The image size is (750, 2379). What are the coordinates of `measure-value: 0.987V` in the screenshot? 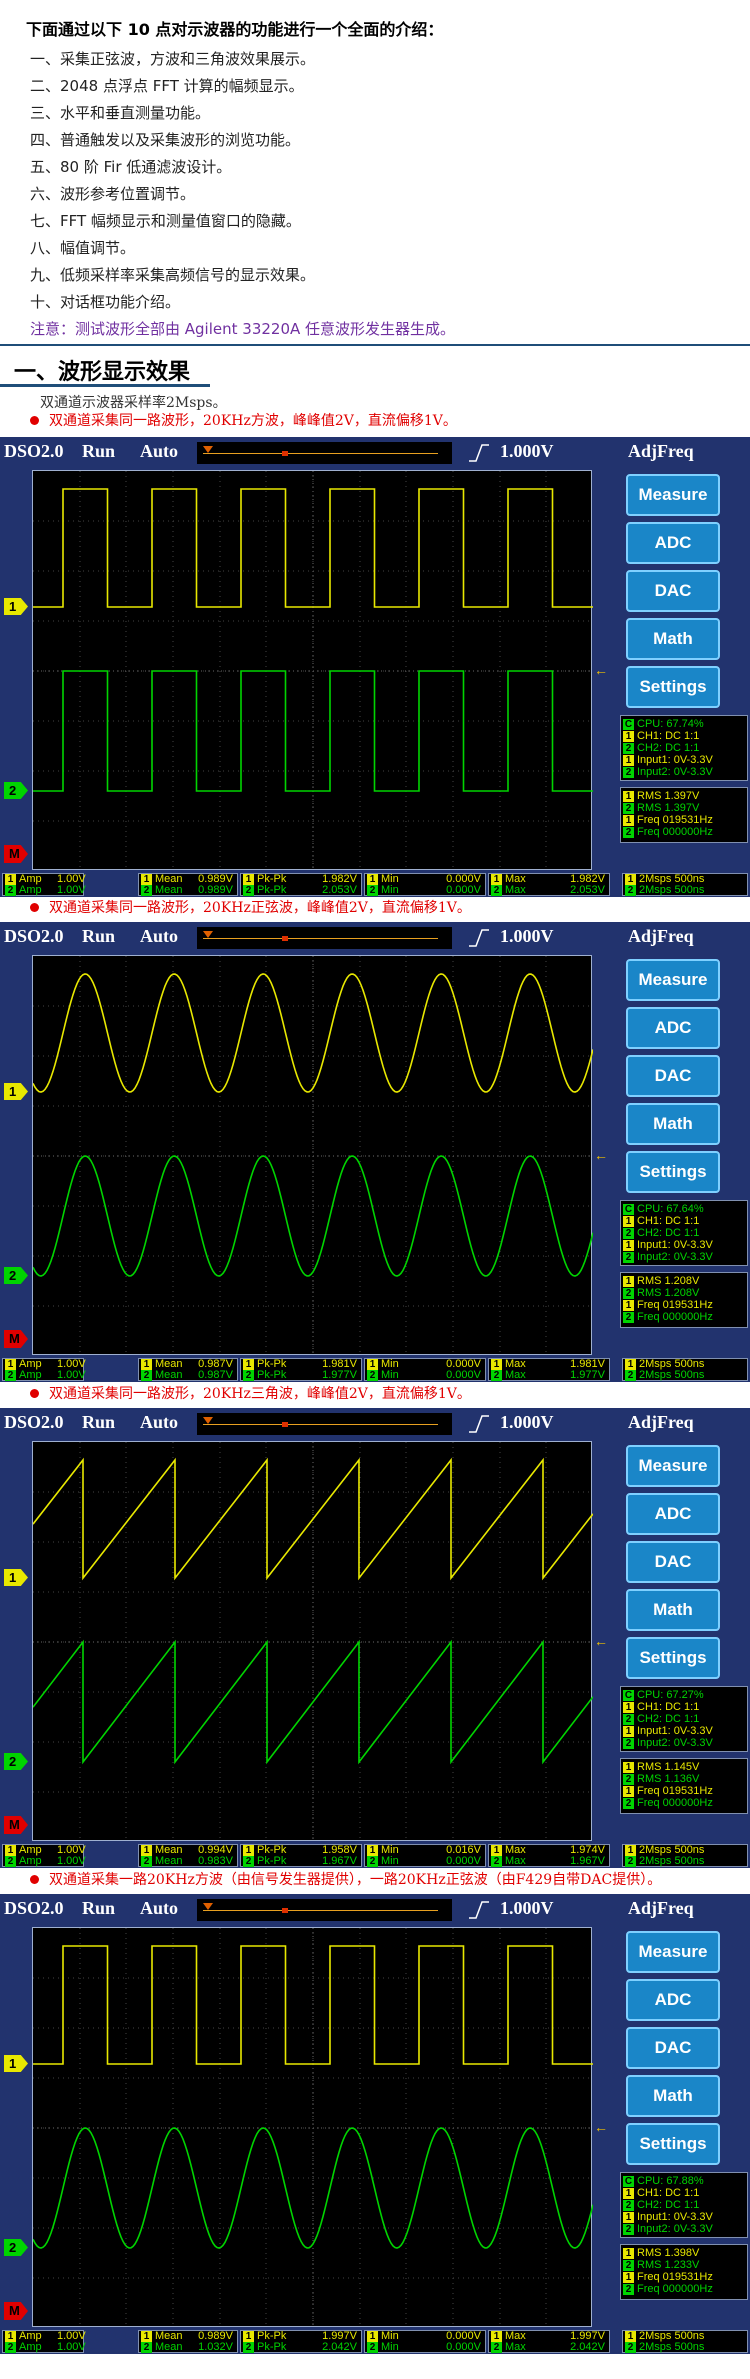 It's located at (215, 1375).